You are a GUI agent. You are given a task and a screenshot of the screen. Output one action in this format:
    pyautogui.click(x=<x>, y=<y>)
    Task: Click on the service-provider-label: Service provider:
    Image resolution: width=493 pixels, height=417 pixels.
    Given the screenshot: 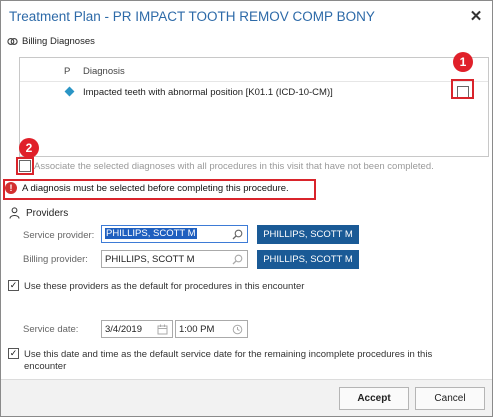 What is the action you would take?
    pyautogui.click(x=59, y=235)
    